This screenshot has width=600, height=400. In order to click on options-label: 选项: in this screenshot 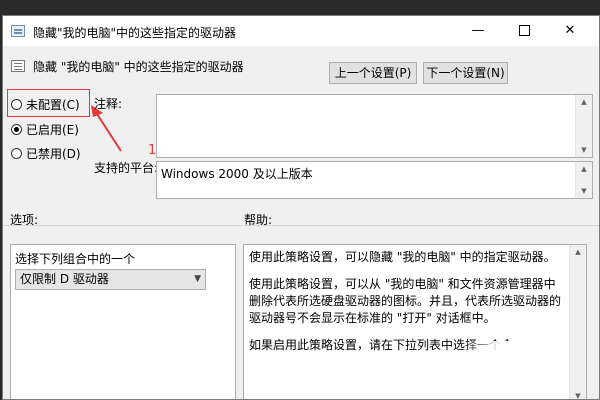, I will do `click(24, 220)`.